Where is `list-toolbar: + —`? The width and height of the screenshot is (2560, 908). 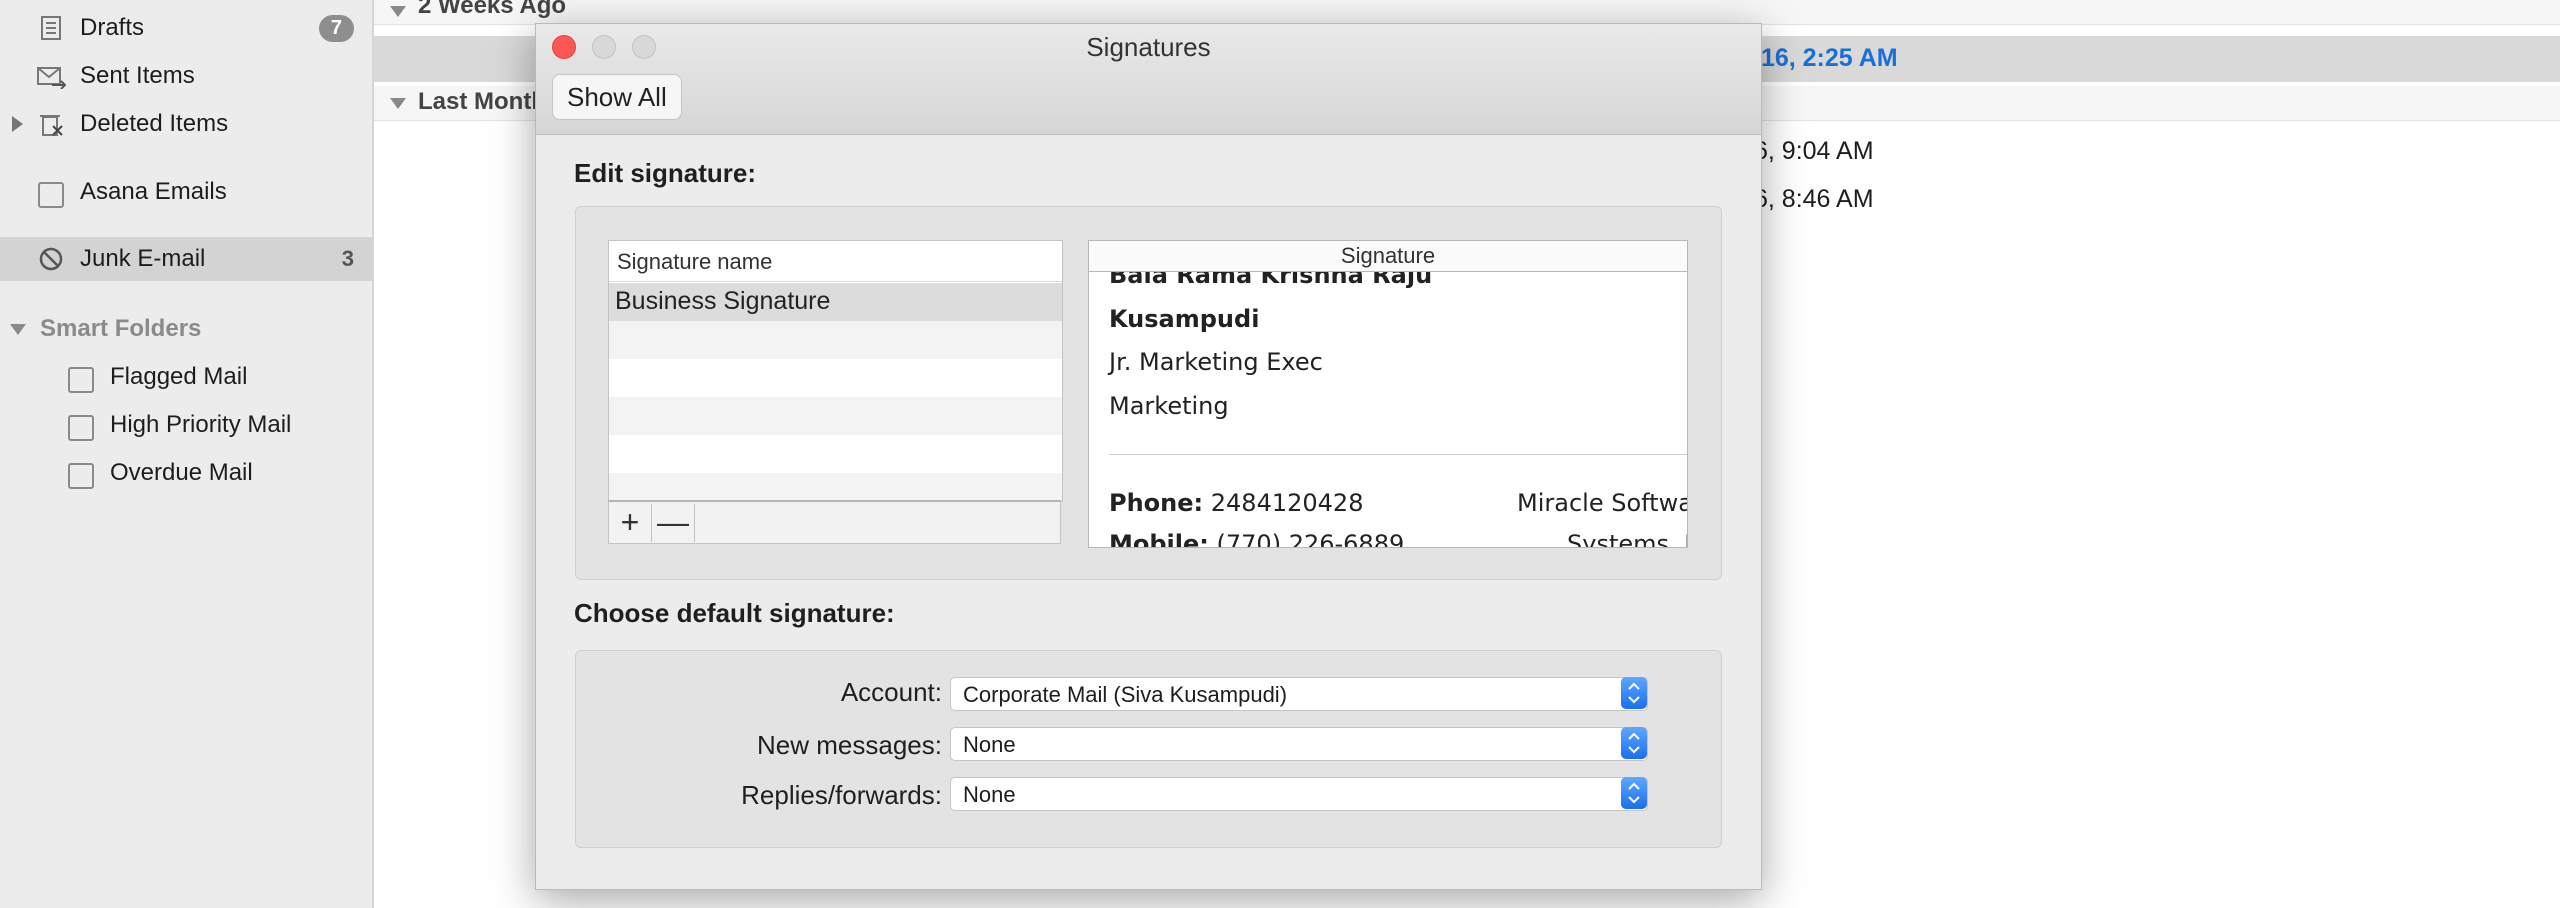
list-toolbar: + — is located at coordinates (834, 522).